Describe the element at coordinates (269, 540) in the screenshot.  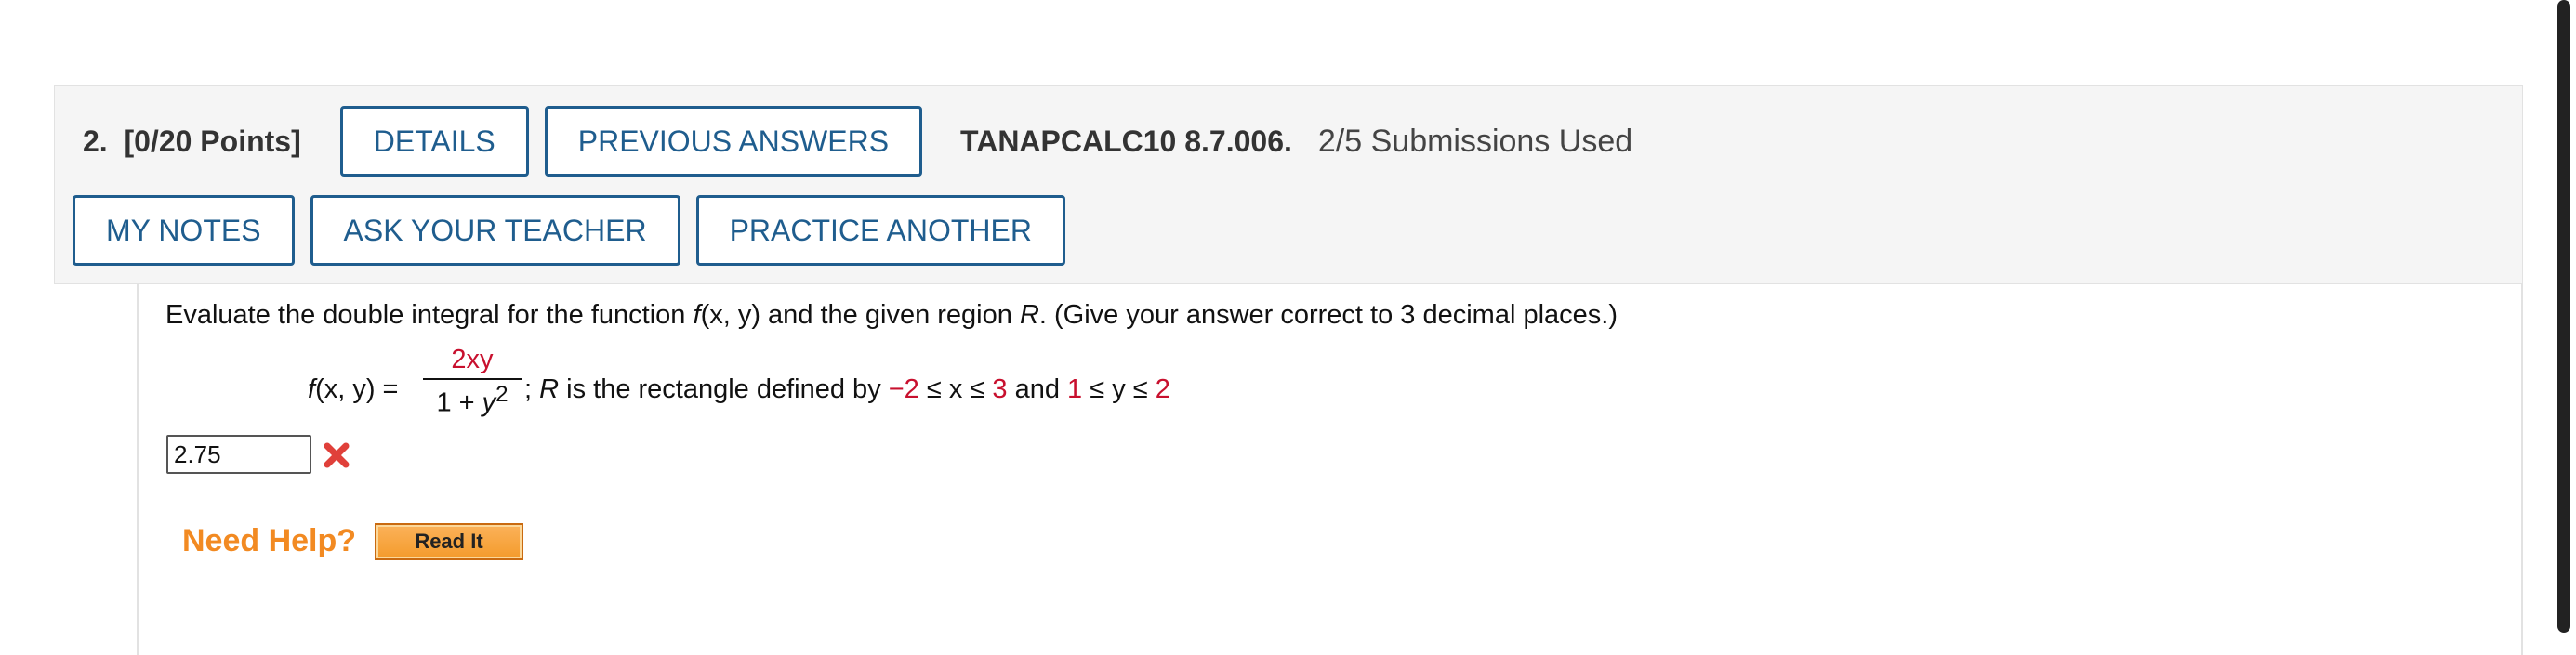
I see `need-help-label: Need Help?` at that location.